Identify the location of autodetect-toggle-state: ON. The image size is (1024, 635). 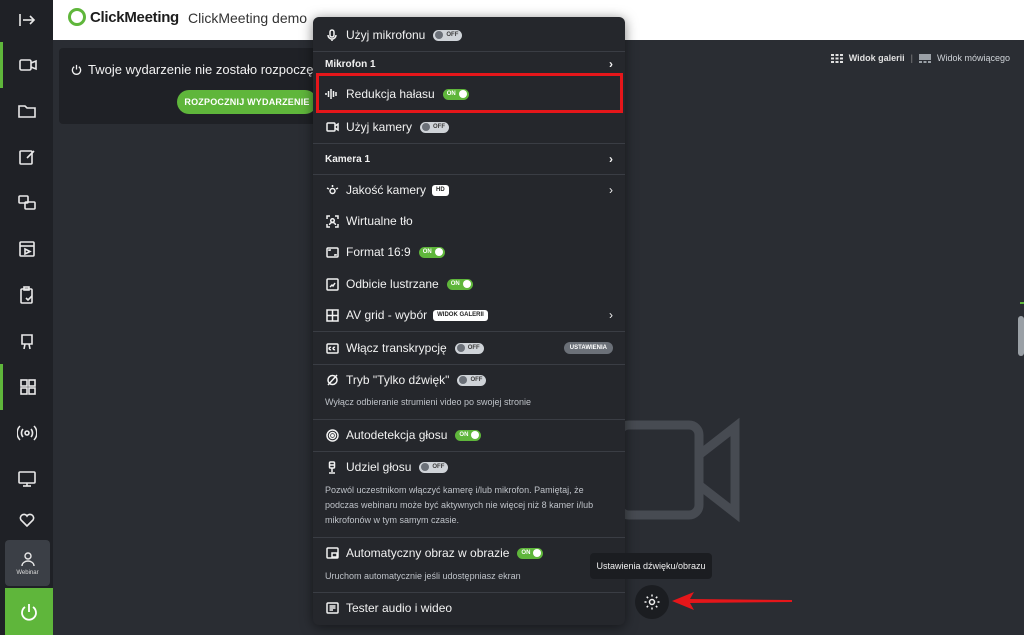
(464, 435).